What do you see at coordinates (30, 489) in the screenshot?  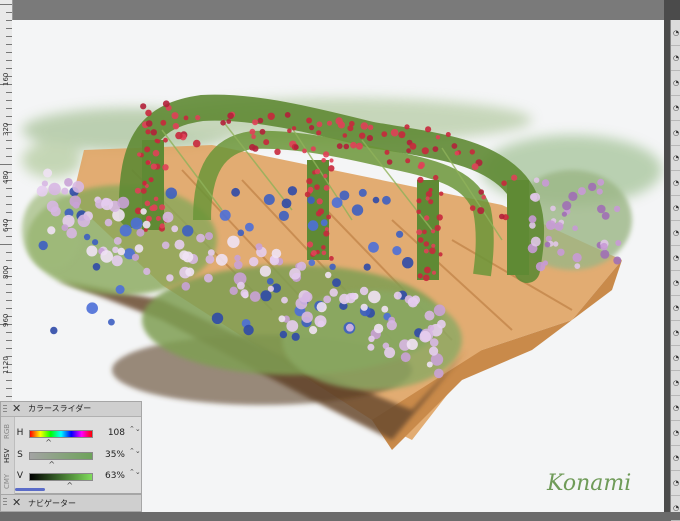 I see `panel-scrollbar` at bounding box center [30, 489].